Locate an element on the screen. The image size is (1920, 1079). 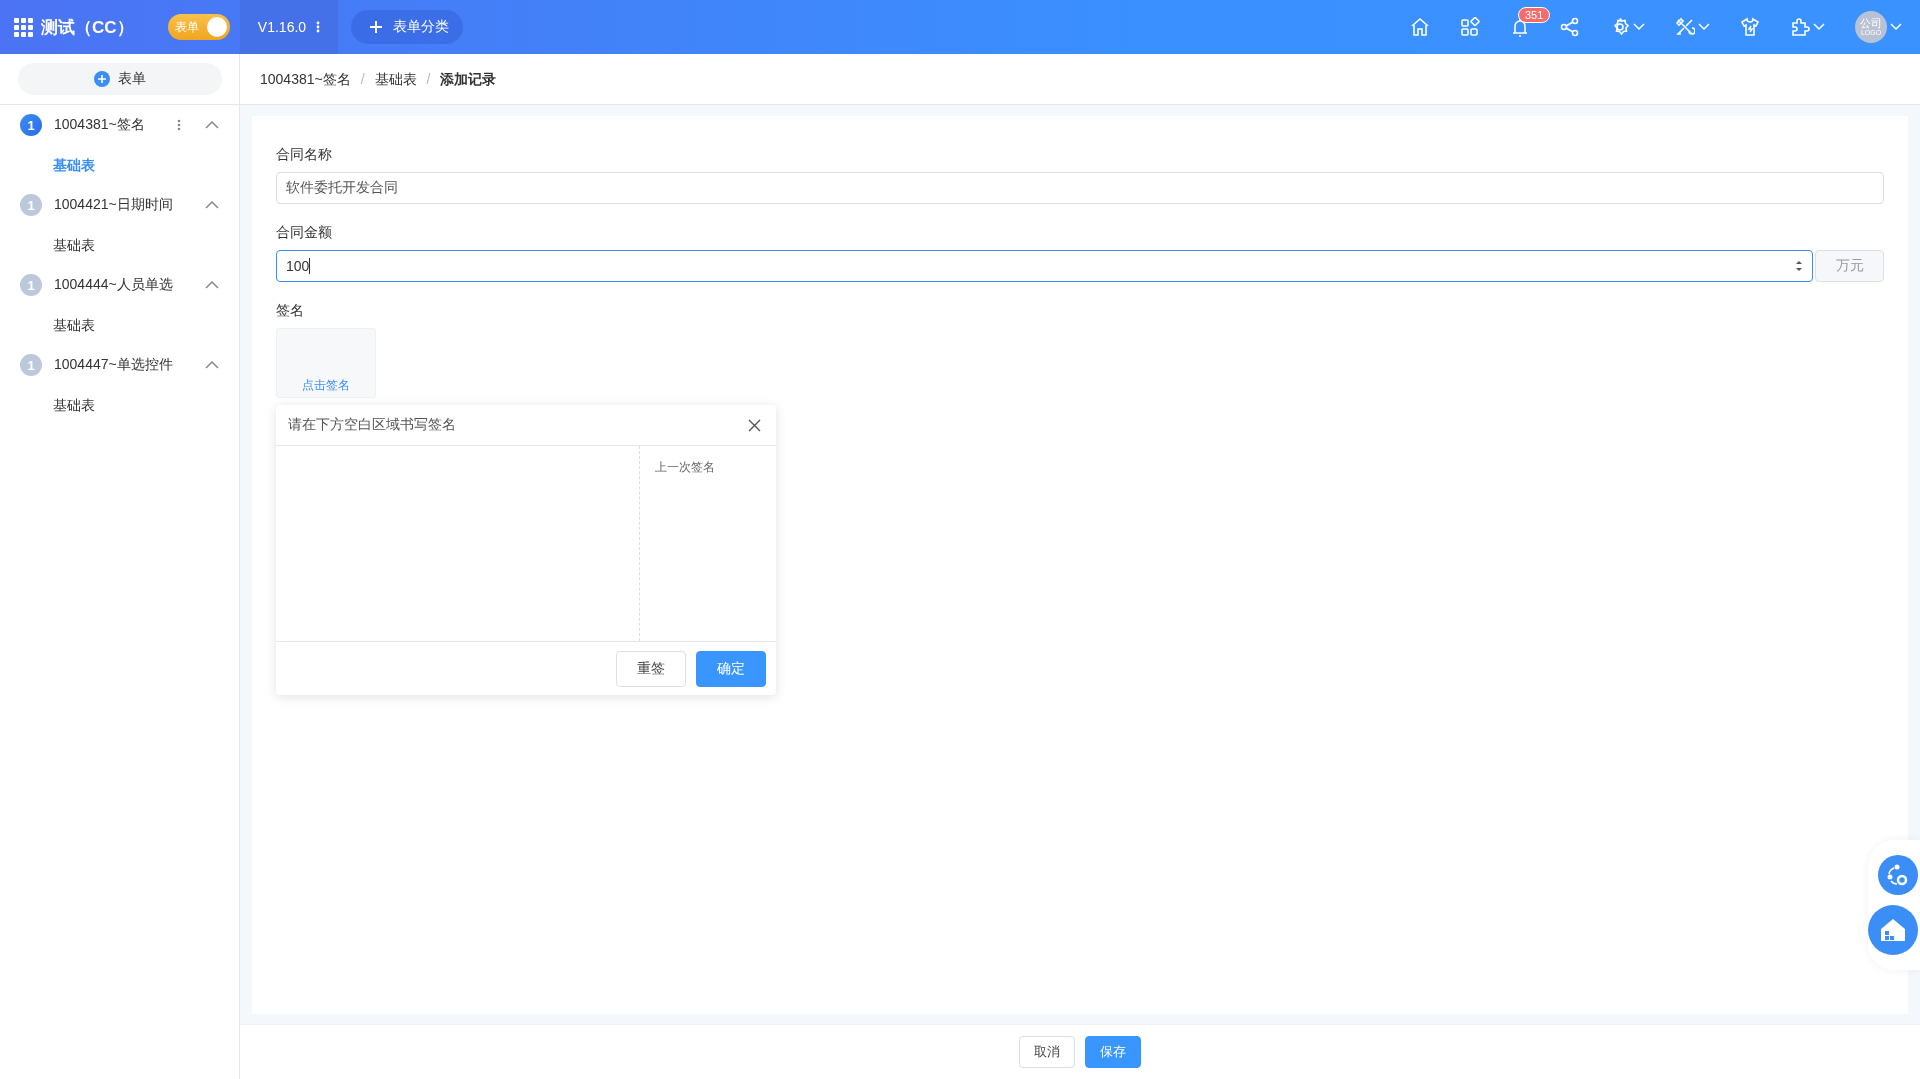
puzzle-icon is located at coordinates (1800, 27).